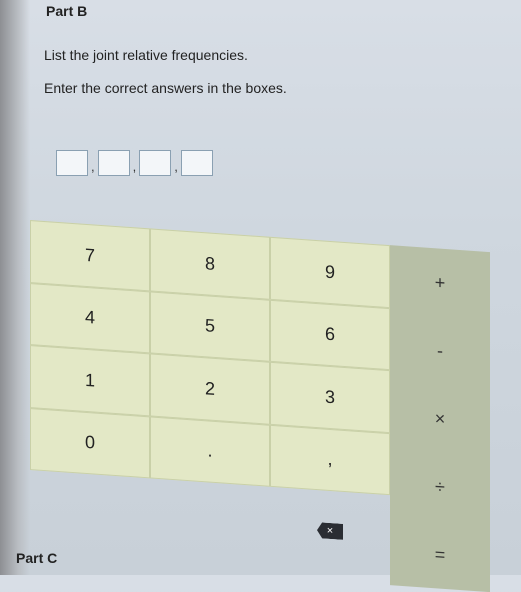 This screenshot has height=592, width=521. Describe the element at coordinates (90, 318) in the screenshot. I see `key-4: 4` at that location.